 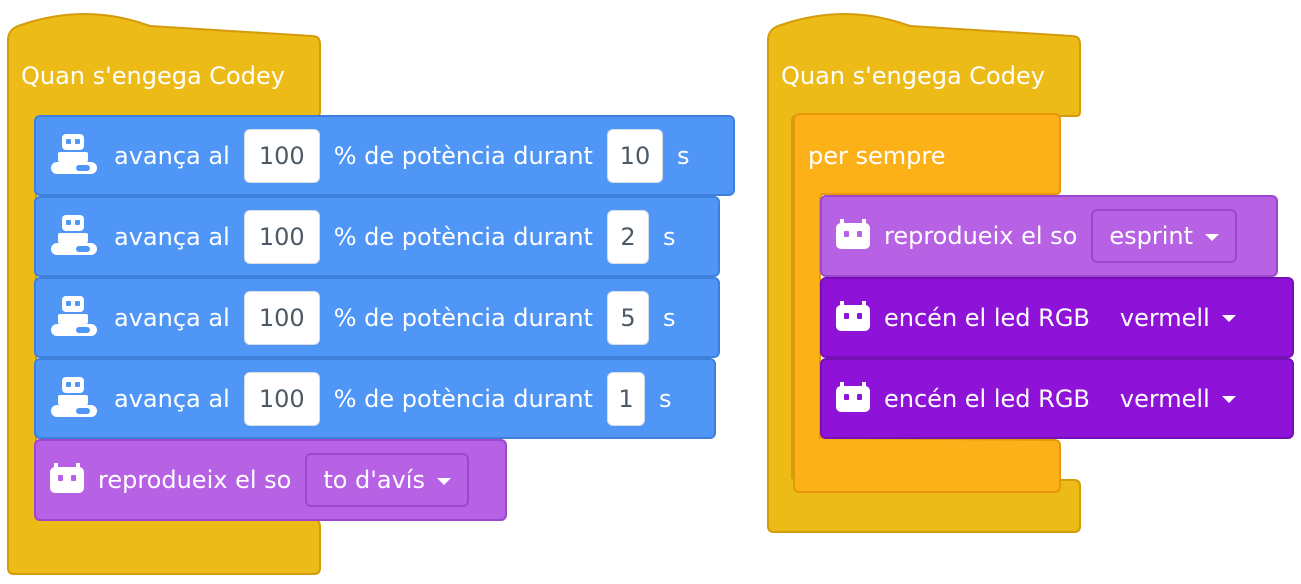 I want to click on sound-dropdown: esprint, so click(x=1164, y=236).